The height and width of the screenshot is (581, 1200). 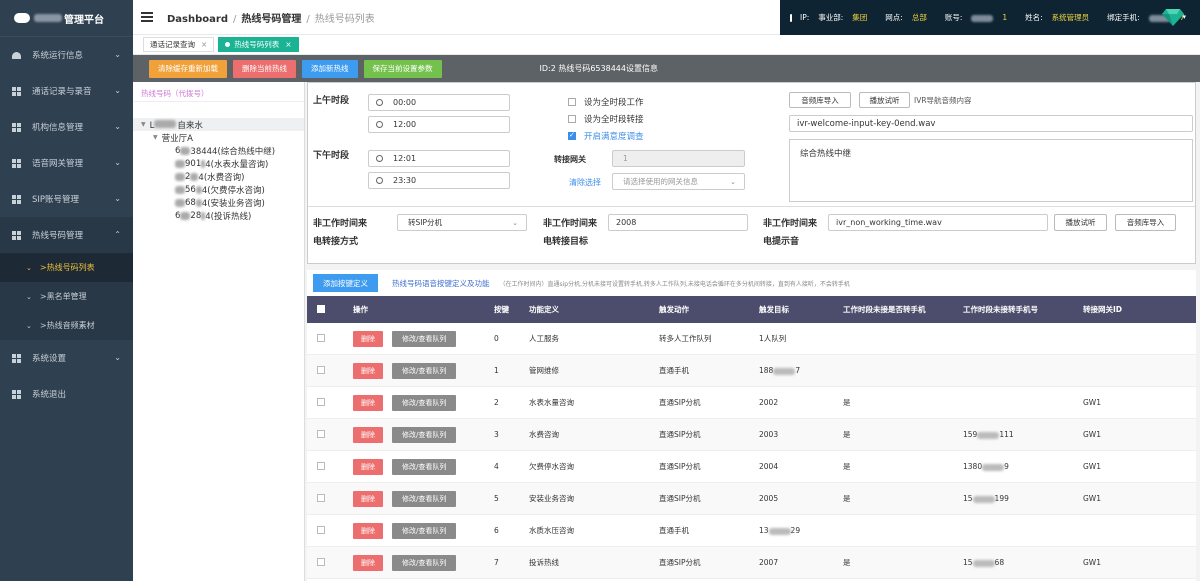 What do you see at coordinates (544, 338) in the screenshot?
I see `cell-function: 人工服务` at bounding box center [544, 338].